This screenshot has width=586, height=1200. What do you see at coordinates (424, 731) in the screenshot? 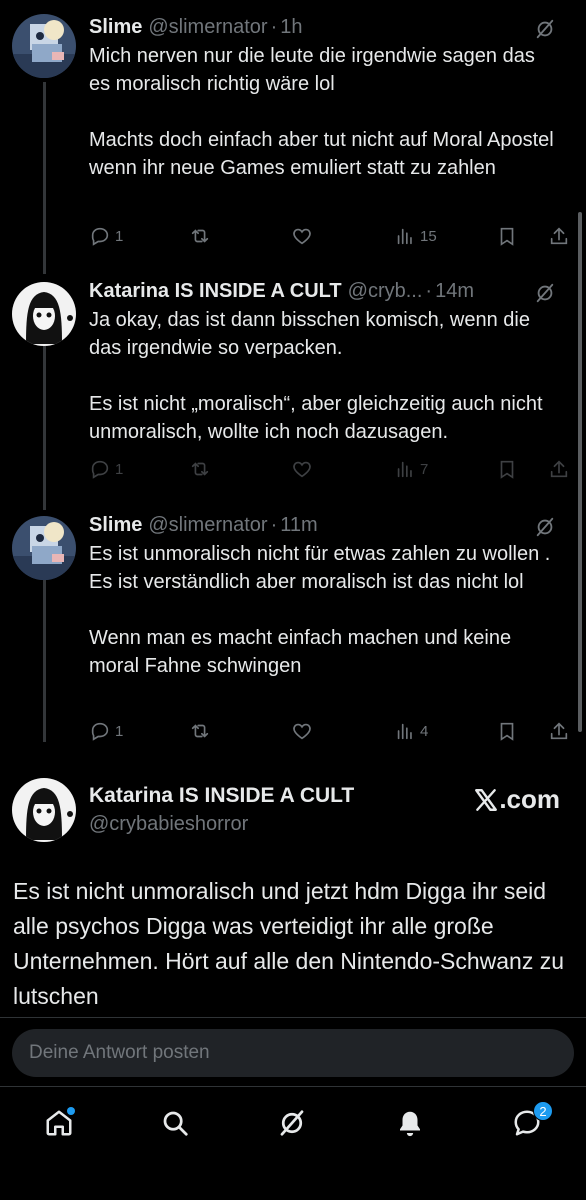
I see `views-count: 4` at bounding box center [424, 731].